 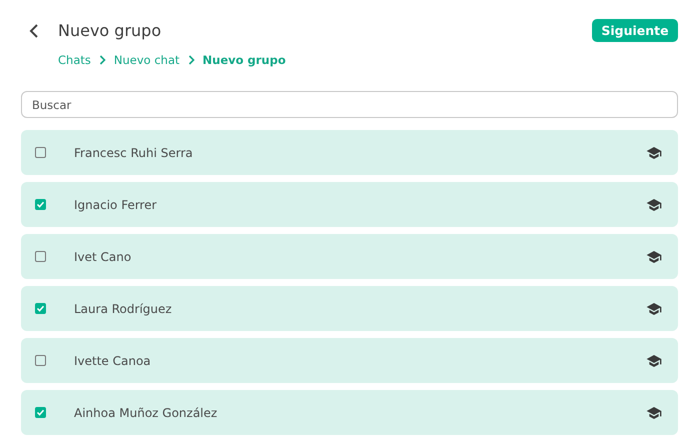 What do you see at coordinates (34, 31) in the screenshot?
I see `back-icon` at bounding box center [34, 31].